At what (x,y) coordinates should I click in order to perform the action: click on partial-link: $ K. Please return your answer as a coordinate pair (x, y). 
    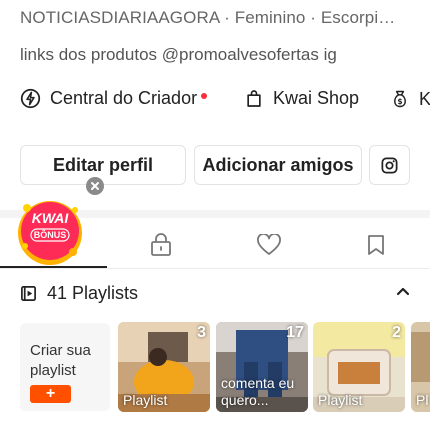
    Looking at the image, I should click on (410, 99).